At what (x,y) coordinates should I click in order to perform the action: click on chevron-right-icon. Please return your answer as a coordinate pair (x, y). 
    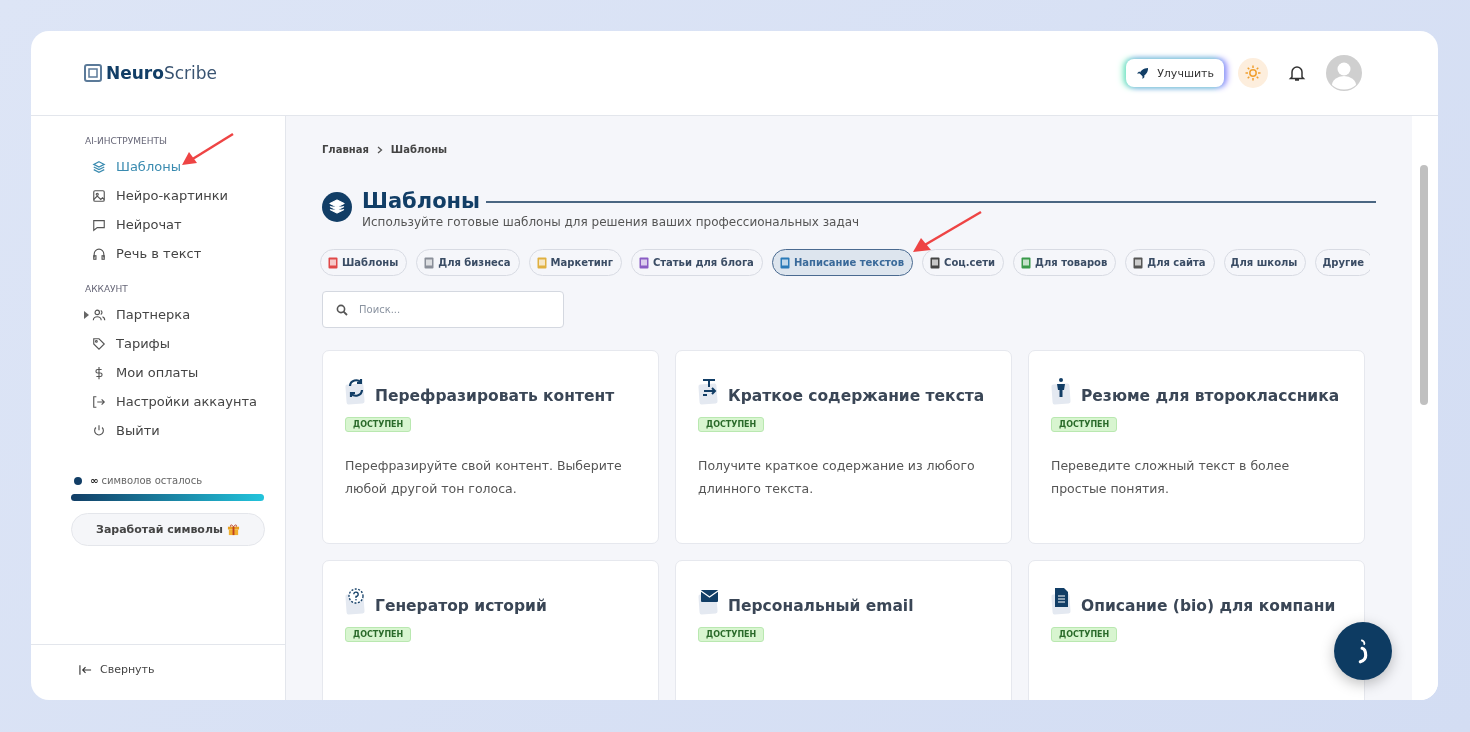
    Looking at the image, I should click on (379, 149).